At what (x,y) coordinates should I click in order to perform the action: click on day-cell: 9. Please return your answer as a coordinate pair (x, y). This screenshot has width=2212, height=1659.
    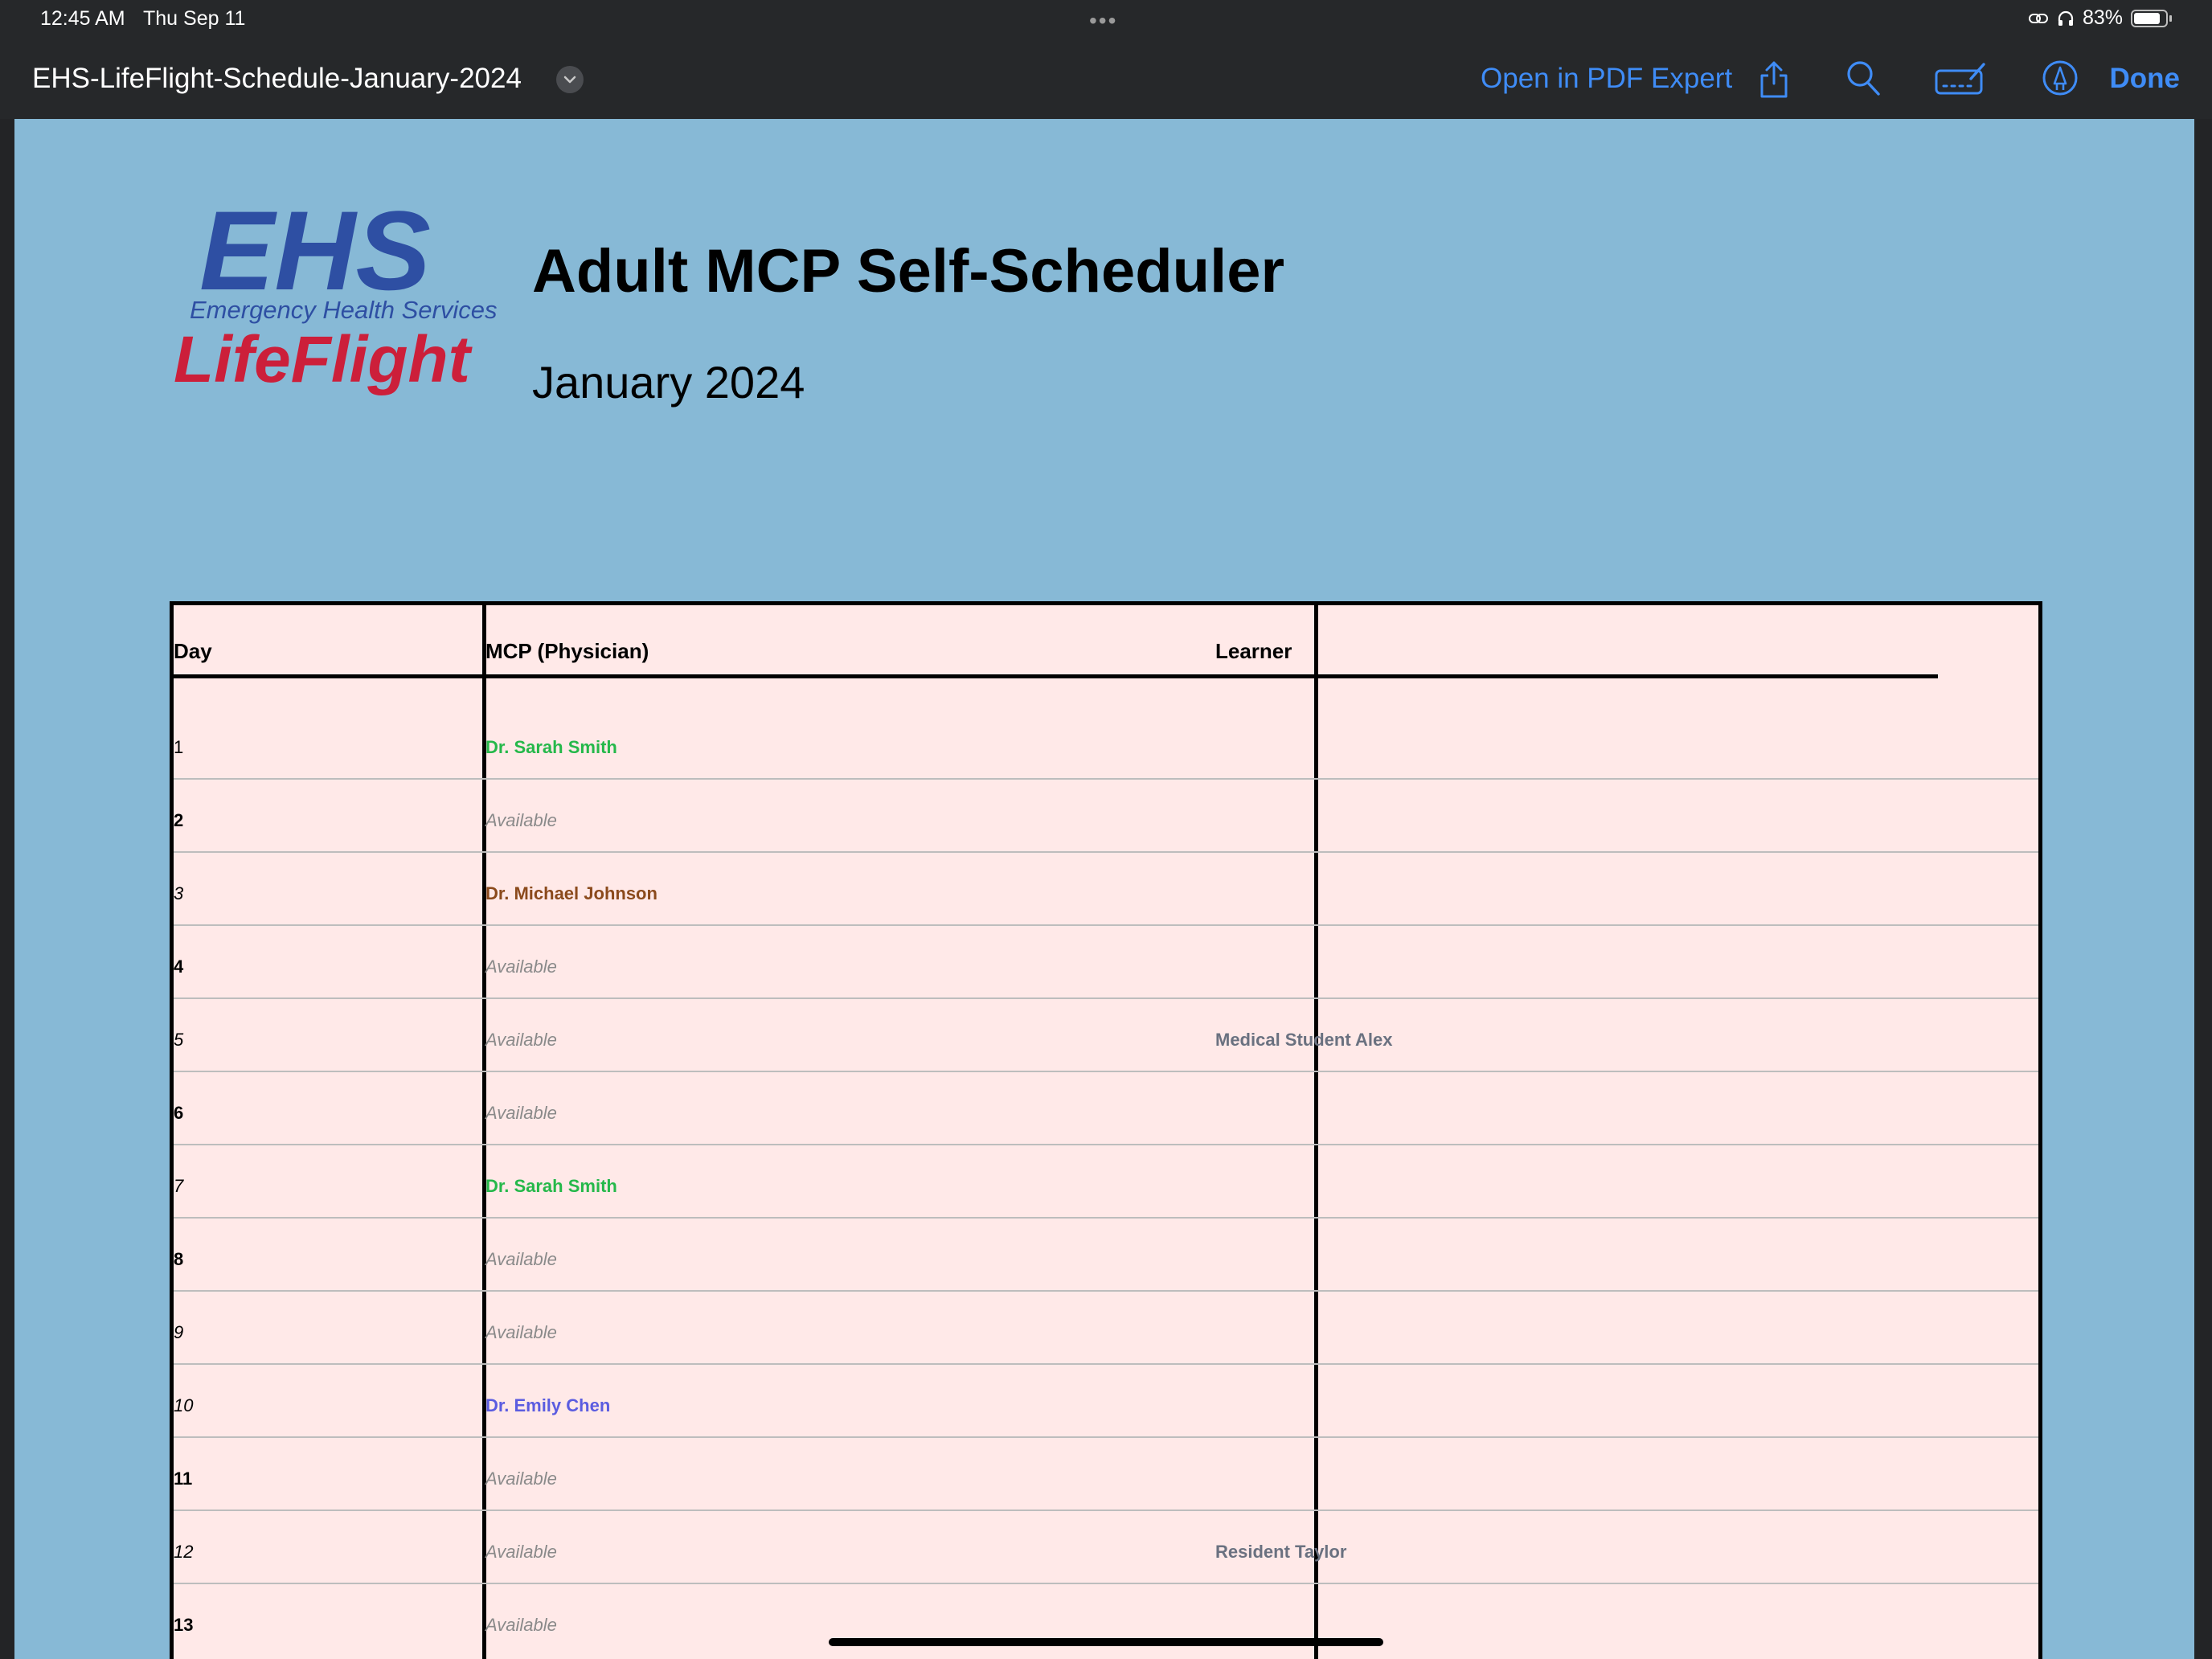
    Looking at the image, I should click on (179, 1332).